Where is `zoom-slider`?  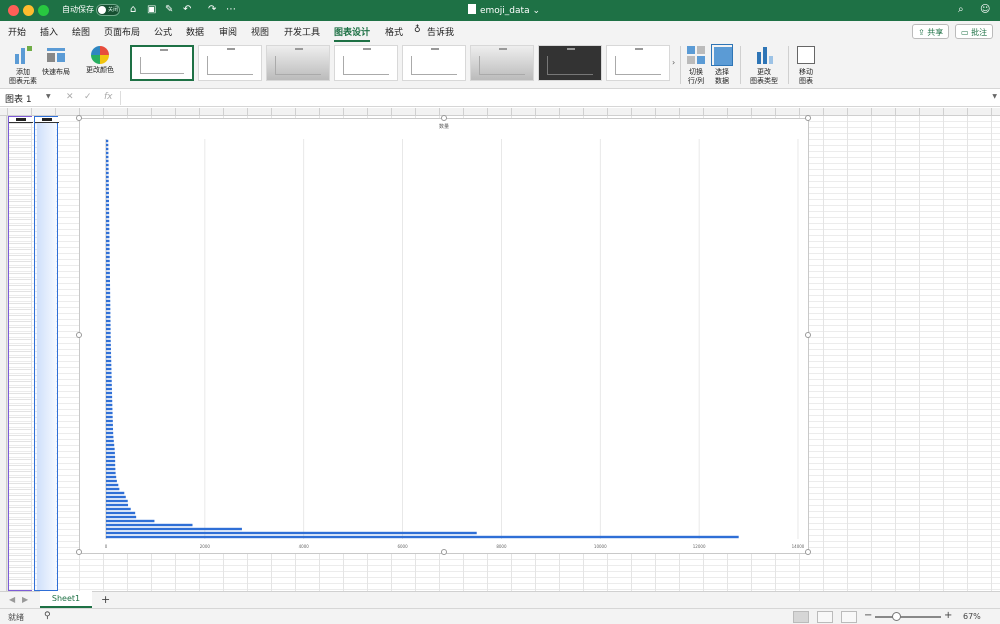
zoom-slider is located at coordinates (908, 617).